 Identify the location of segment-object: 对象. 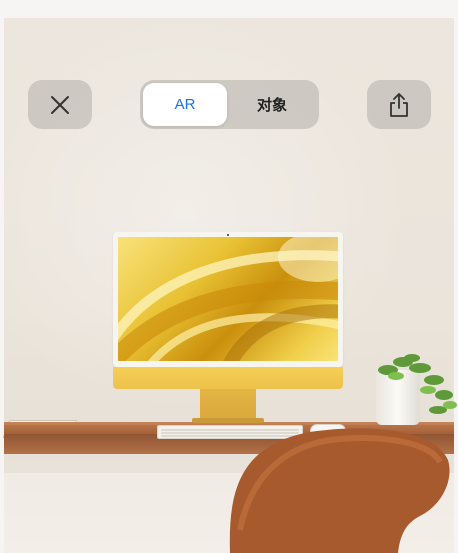
(272, 104).